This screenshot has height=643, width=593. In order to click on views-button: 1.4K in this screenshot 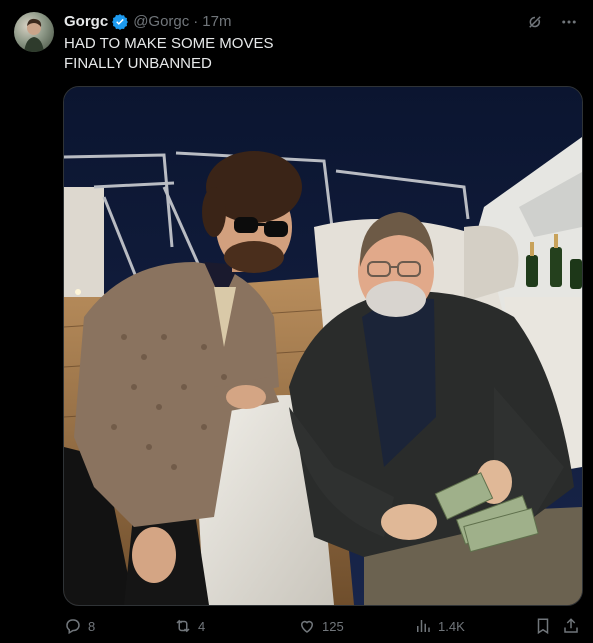, I will do `click(439, 626)`.